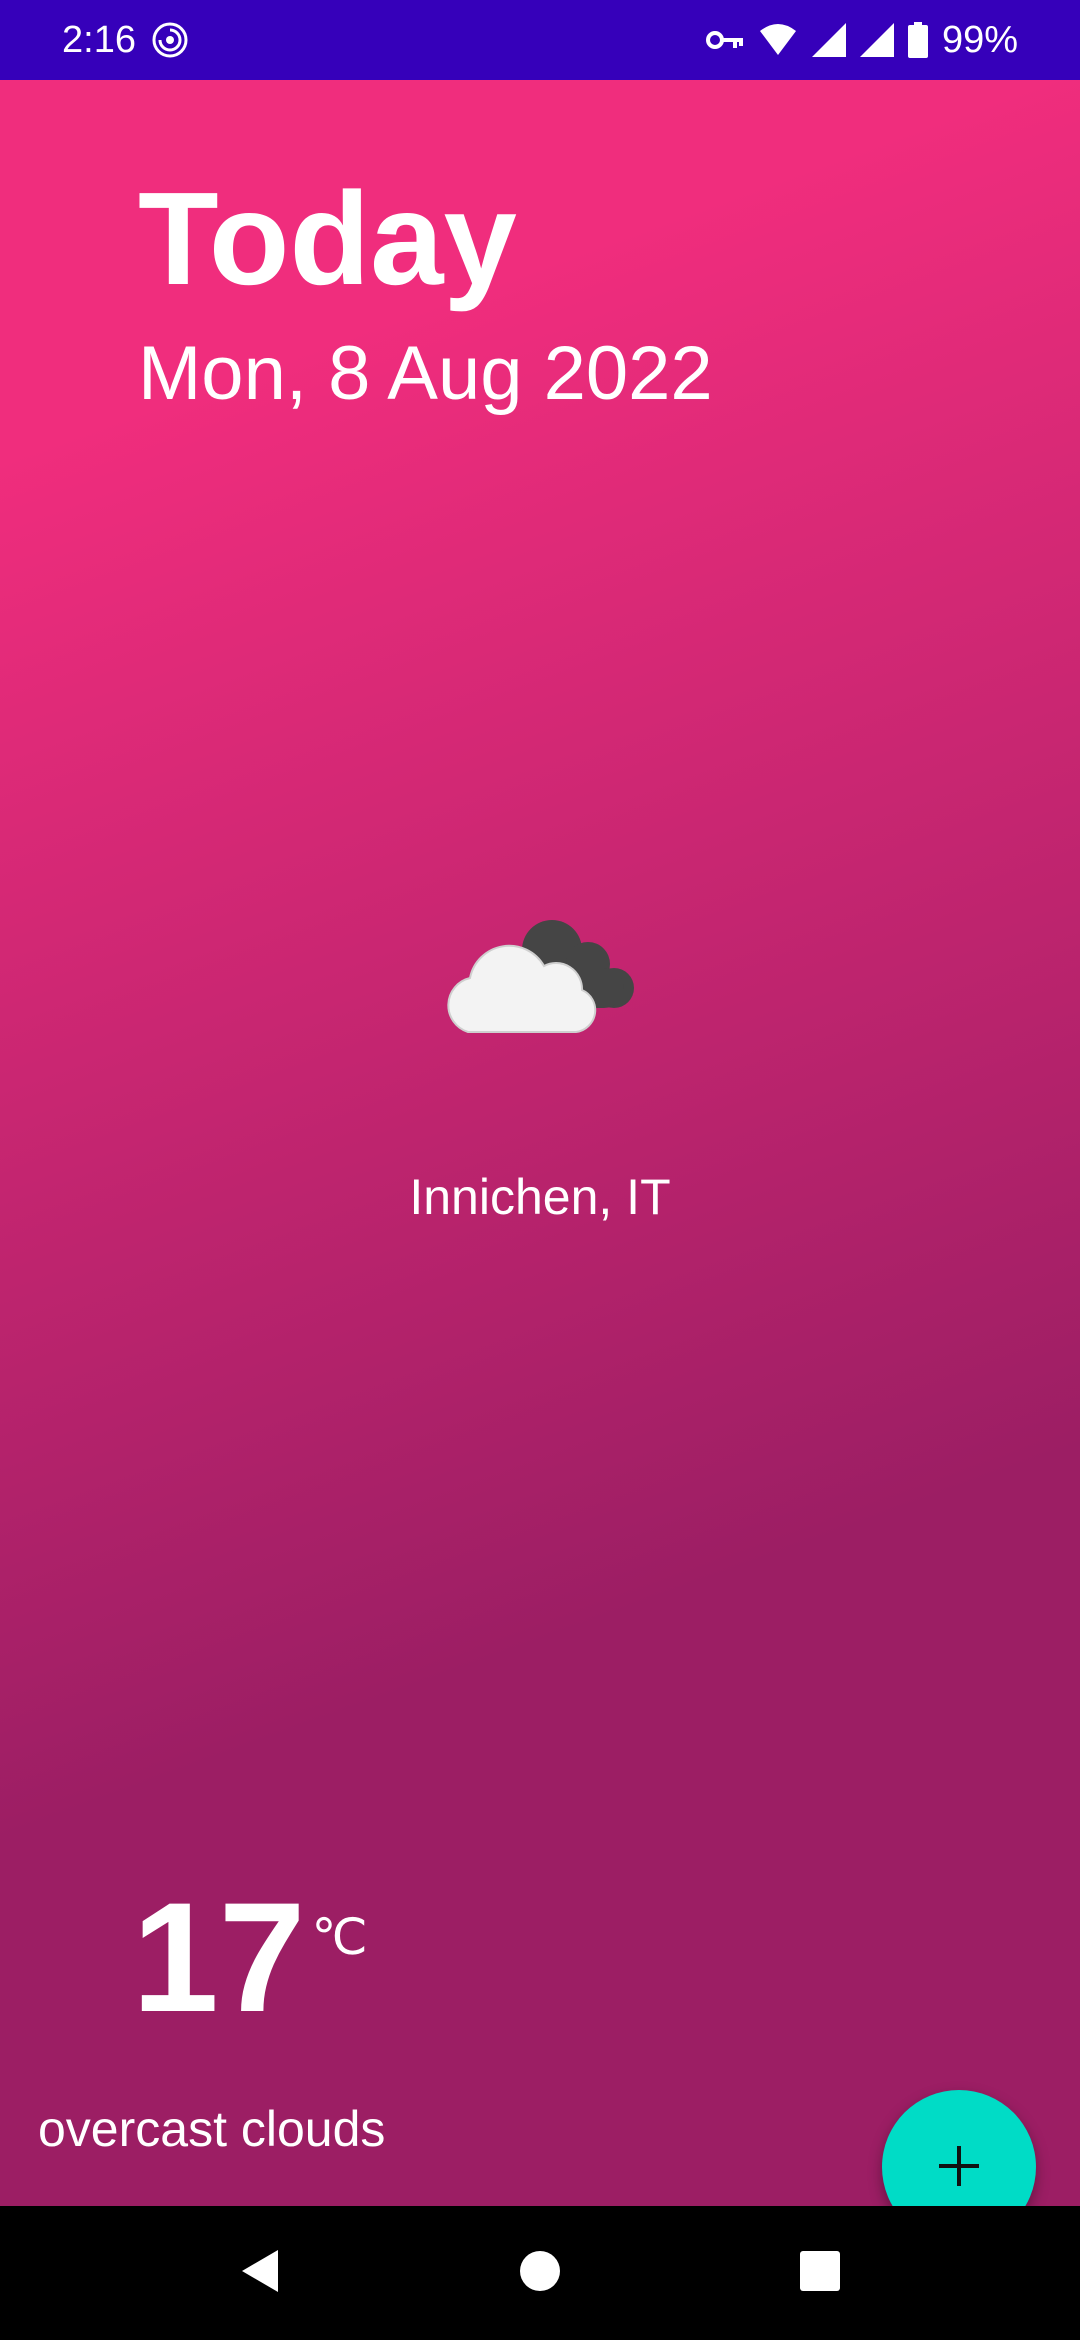 Image resolution: width=1080 pixels, height=2340 pixels. Describe the element at coordinates (979, 39) in the screenshot. I see `battery-percent: 99%` at that location.